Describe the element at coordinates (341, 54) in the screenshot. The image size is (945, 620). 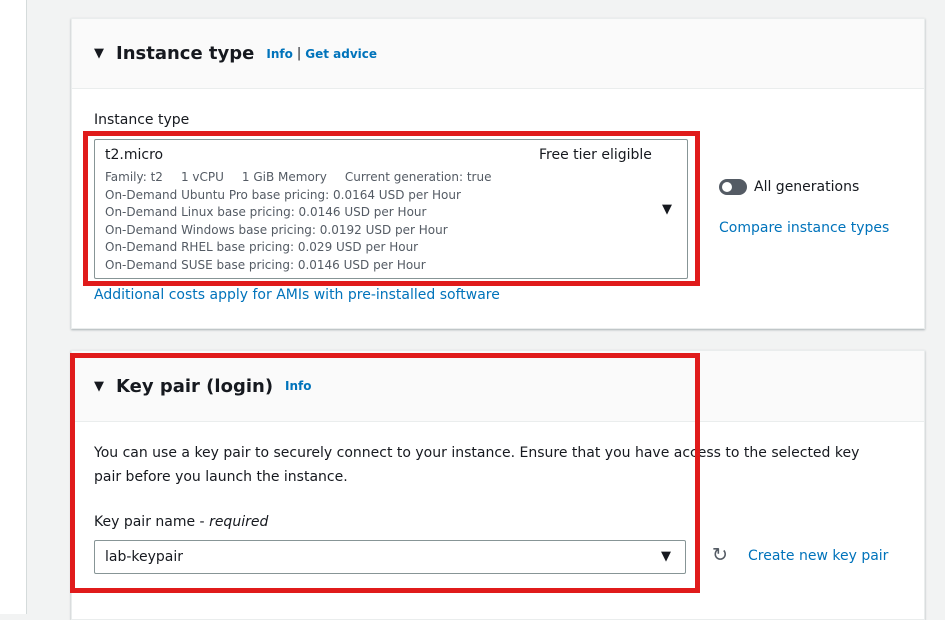
I see `get-advice-link: Get advice` at that location.